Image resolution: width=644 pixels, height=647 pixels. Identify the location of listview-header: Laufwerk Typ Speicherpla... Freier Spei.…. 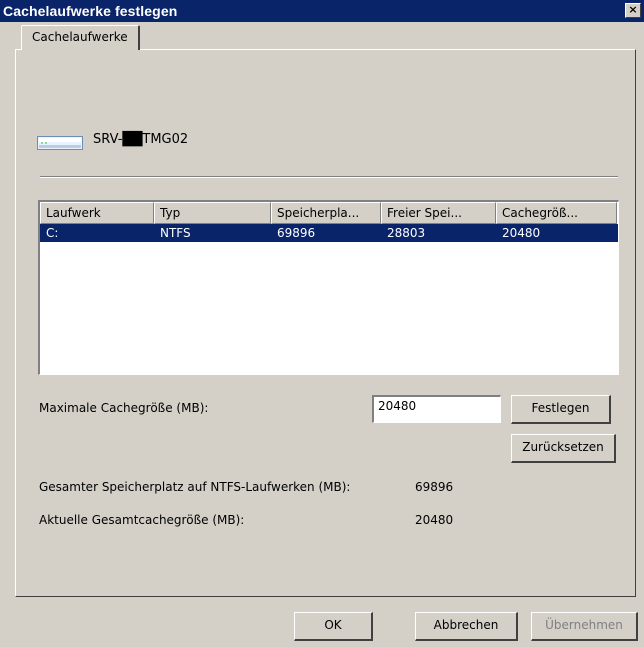
(329, 213).